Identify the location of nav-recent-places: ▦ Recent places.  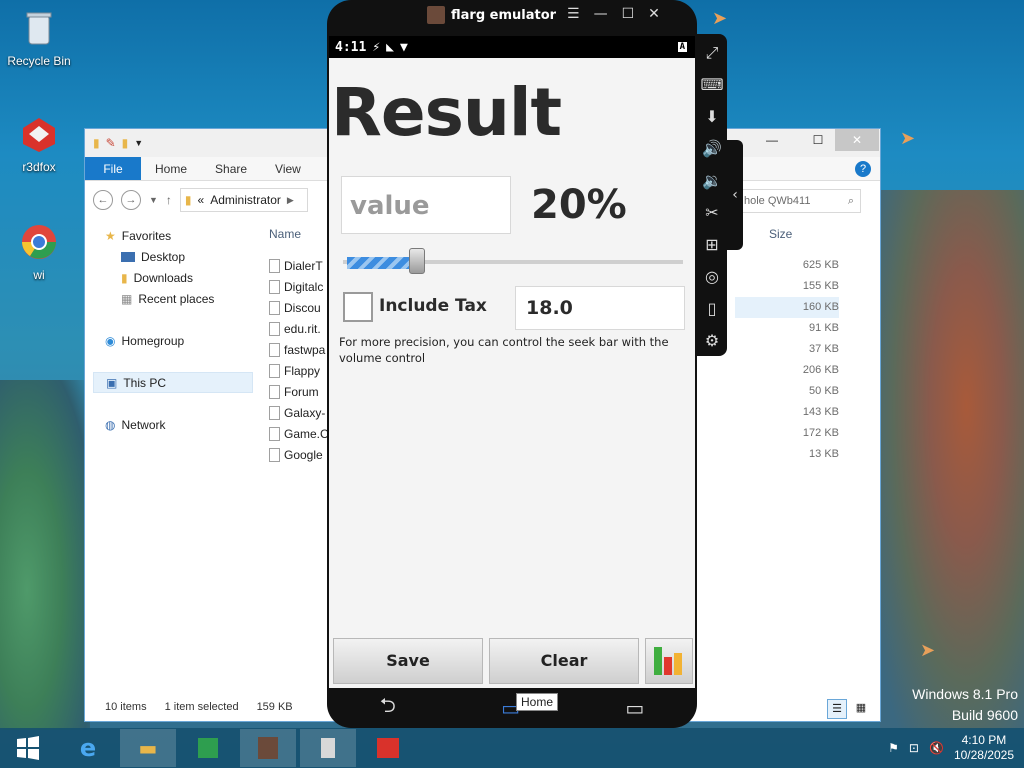
(173, 298).